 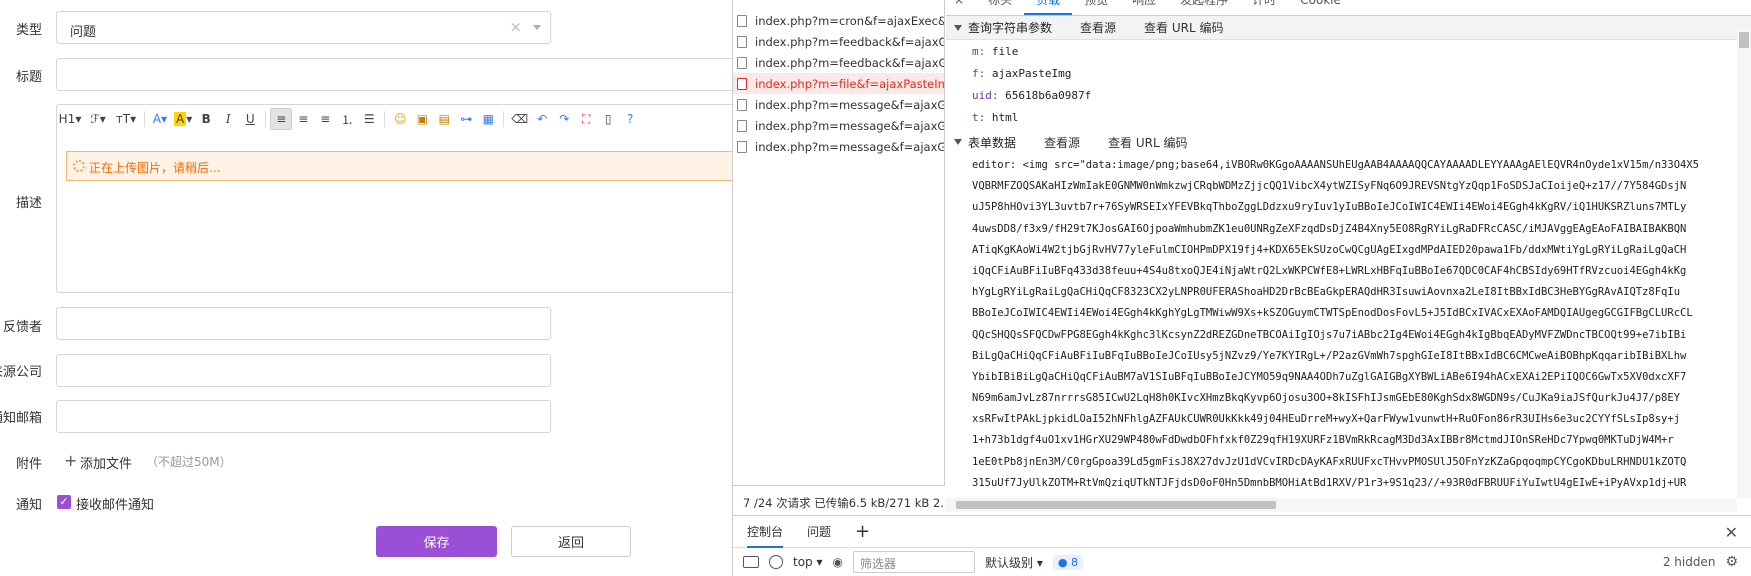 What do you see at coordinates (808, 562) in the screenshot?
I see `context-select: top ▾` at bounding box center [808, 562].